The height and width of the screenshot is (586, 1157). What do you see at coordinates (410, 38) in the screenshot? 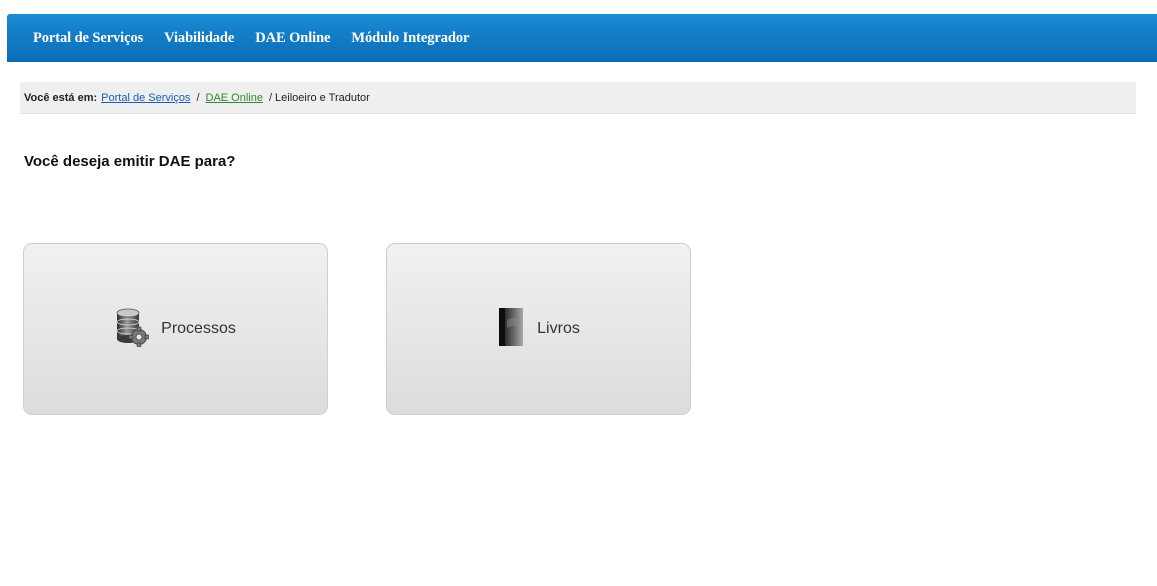
I see `nav-modulo-integrador: Módulo Integrador` at bounding box center [410, 38].